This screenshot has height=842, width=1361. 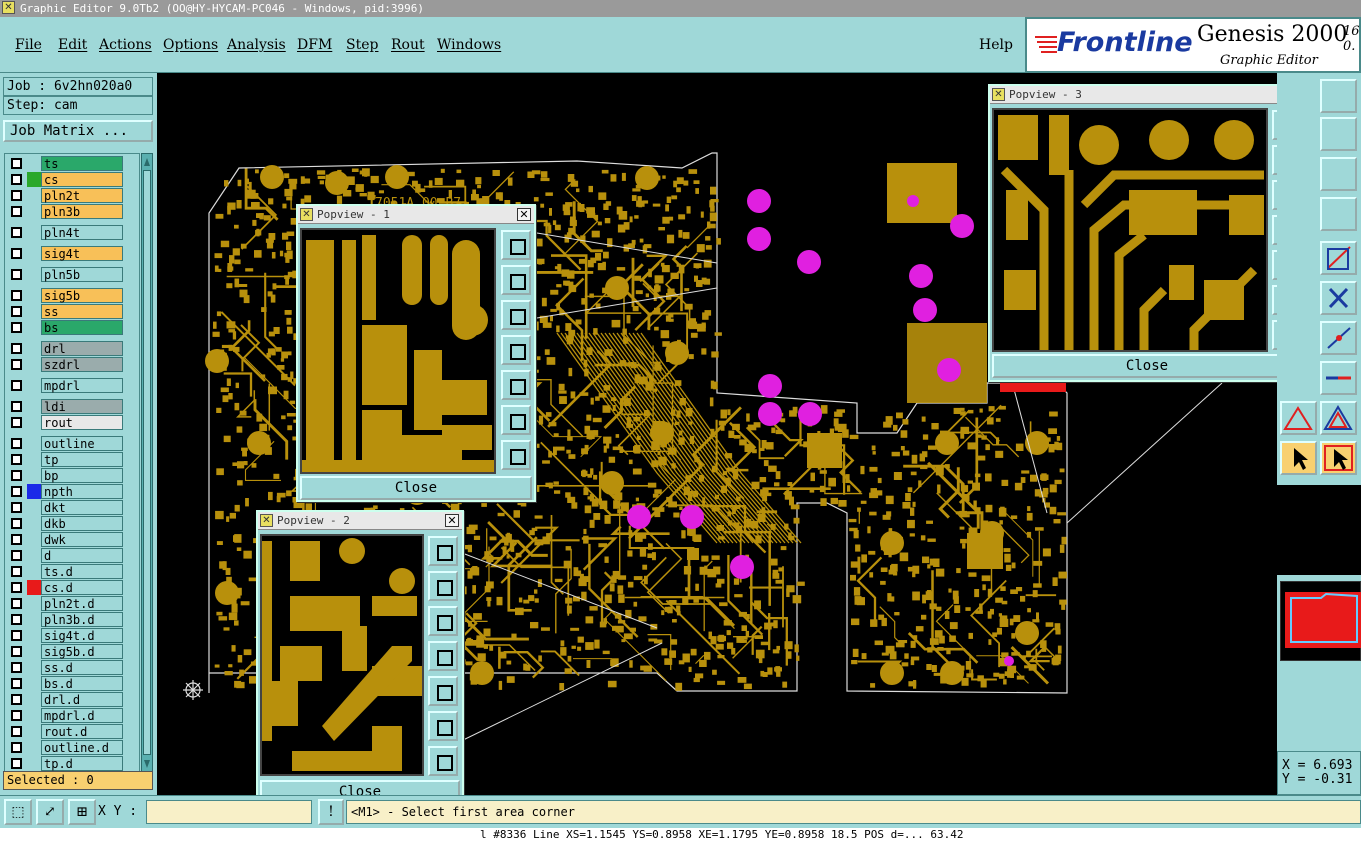 I want to click on layer-name: outline, so click(x=82, y=443).